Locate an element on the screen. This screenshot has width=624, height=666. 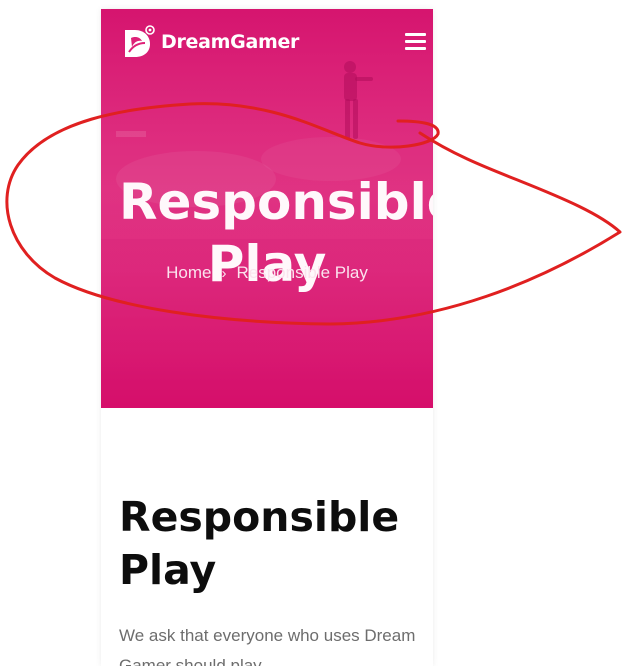
brand-logo: DreamGamer is located at coordinates (210, 42).